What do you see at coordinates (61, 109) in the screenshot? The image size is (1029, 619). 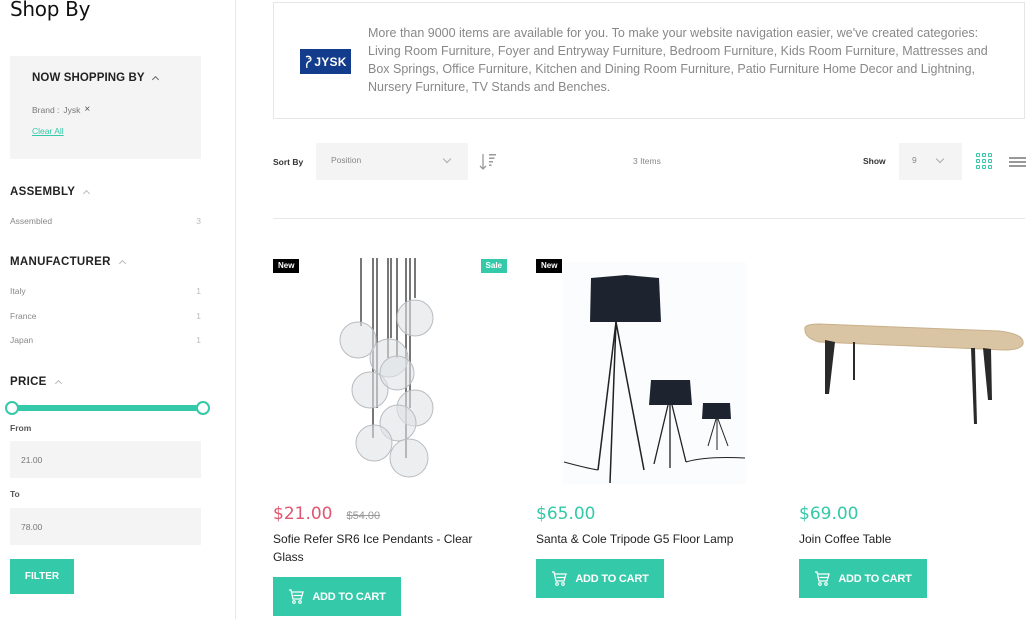 I see `active-filter-brand: Brand : Jysk ×` at bounding box center [61, 109].